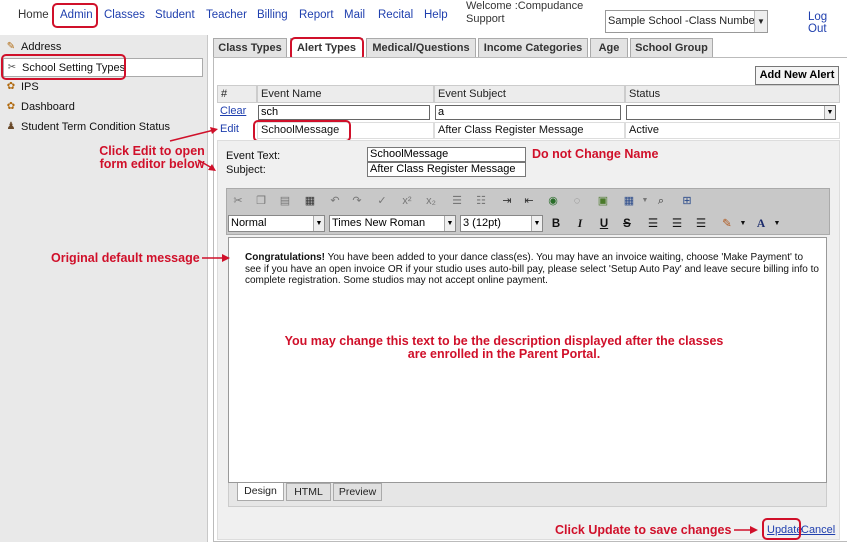 This screenshot has height=542, width=847. Describe the element at coordinates (125, 258) in the screenshot. I see `annotation-original: Original default message` at that location.